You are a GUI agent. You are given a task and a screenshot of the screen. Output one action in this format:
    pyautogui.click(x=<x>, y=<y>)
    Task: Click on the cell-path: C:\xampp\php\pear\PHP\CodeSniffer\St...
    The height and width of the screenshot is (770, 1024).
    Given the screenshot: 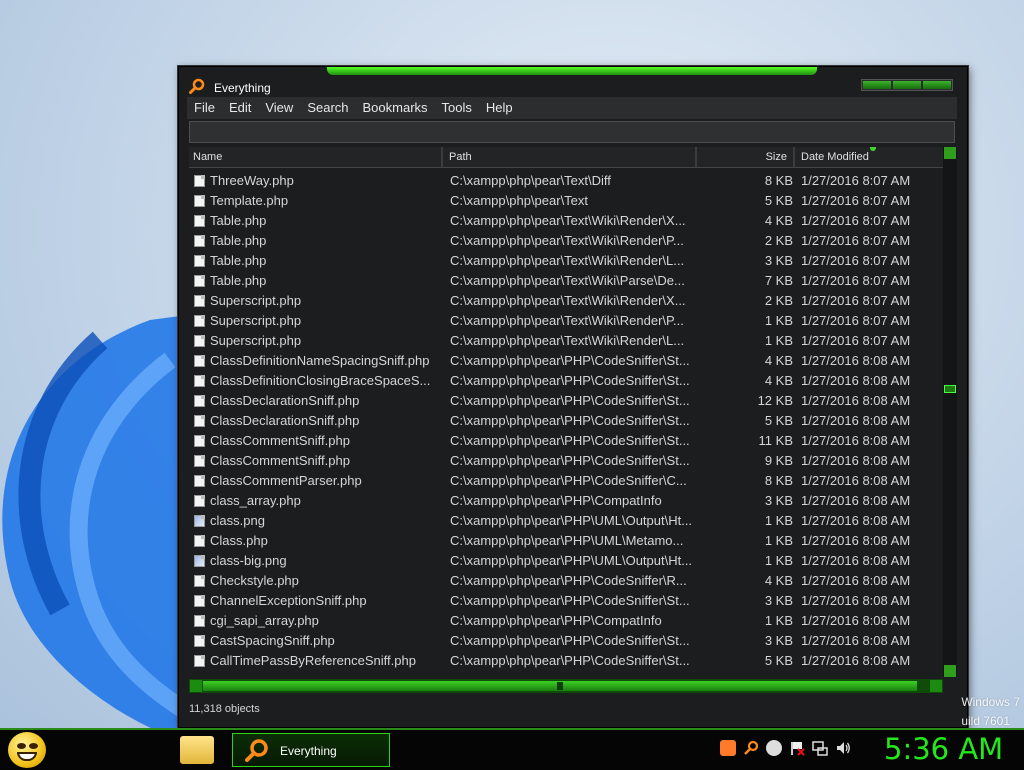 What is the action you would take?
    pyautogui.click(x=570, y=440)
    